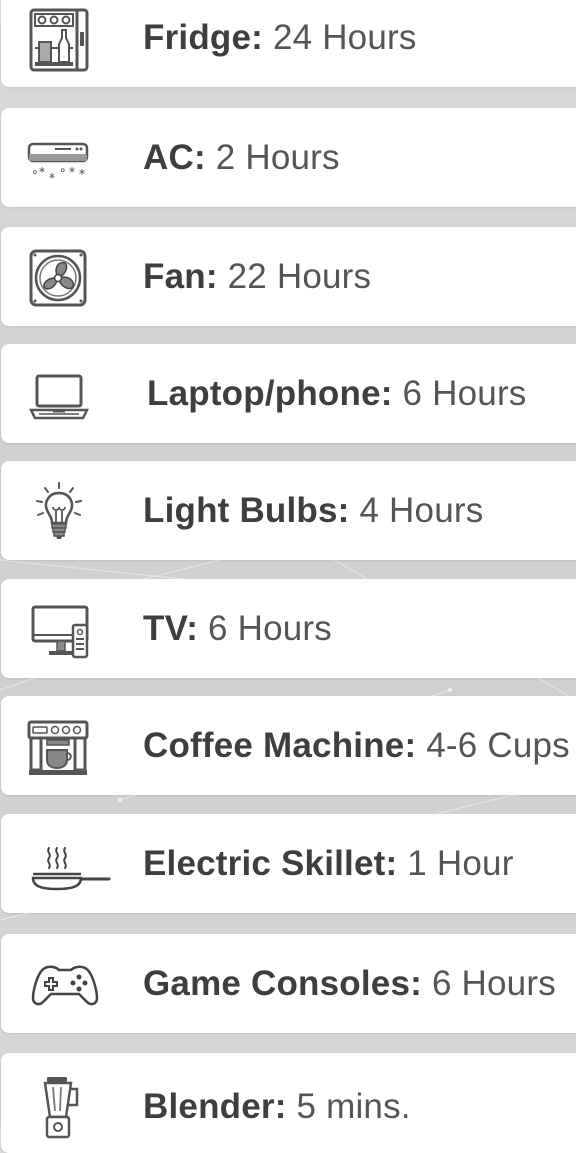 This screenshot has width=576, height=1153. I want to click on item-text: TV: 6 Hours, so click(237, 629).